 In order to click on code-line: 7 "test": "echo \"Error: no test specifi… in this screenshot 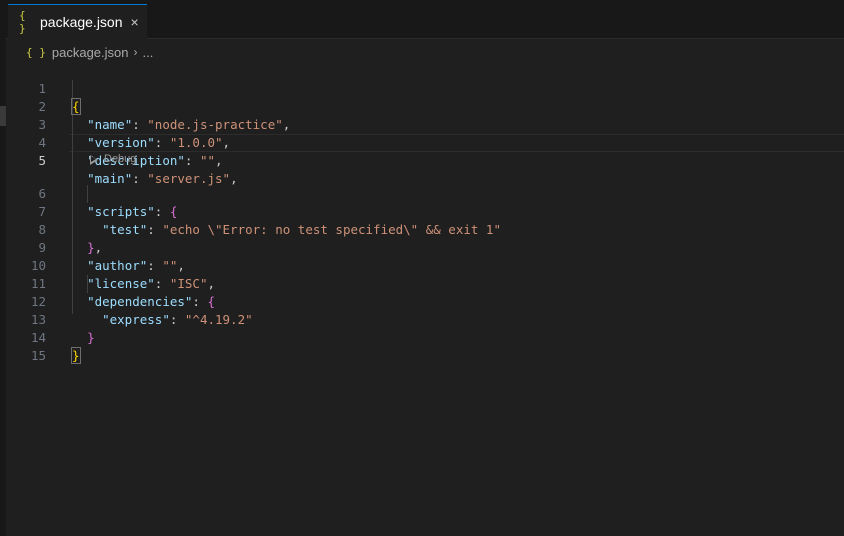, I will do `click(425, 211)`.